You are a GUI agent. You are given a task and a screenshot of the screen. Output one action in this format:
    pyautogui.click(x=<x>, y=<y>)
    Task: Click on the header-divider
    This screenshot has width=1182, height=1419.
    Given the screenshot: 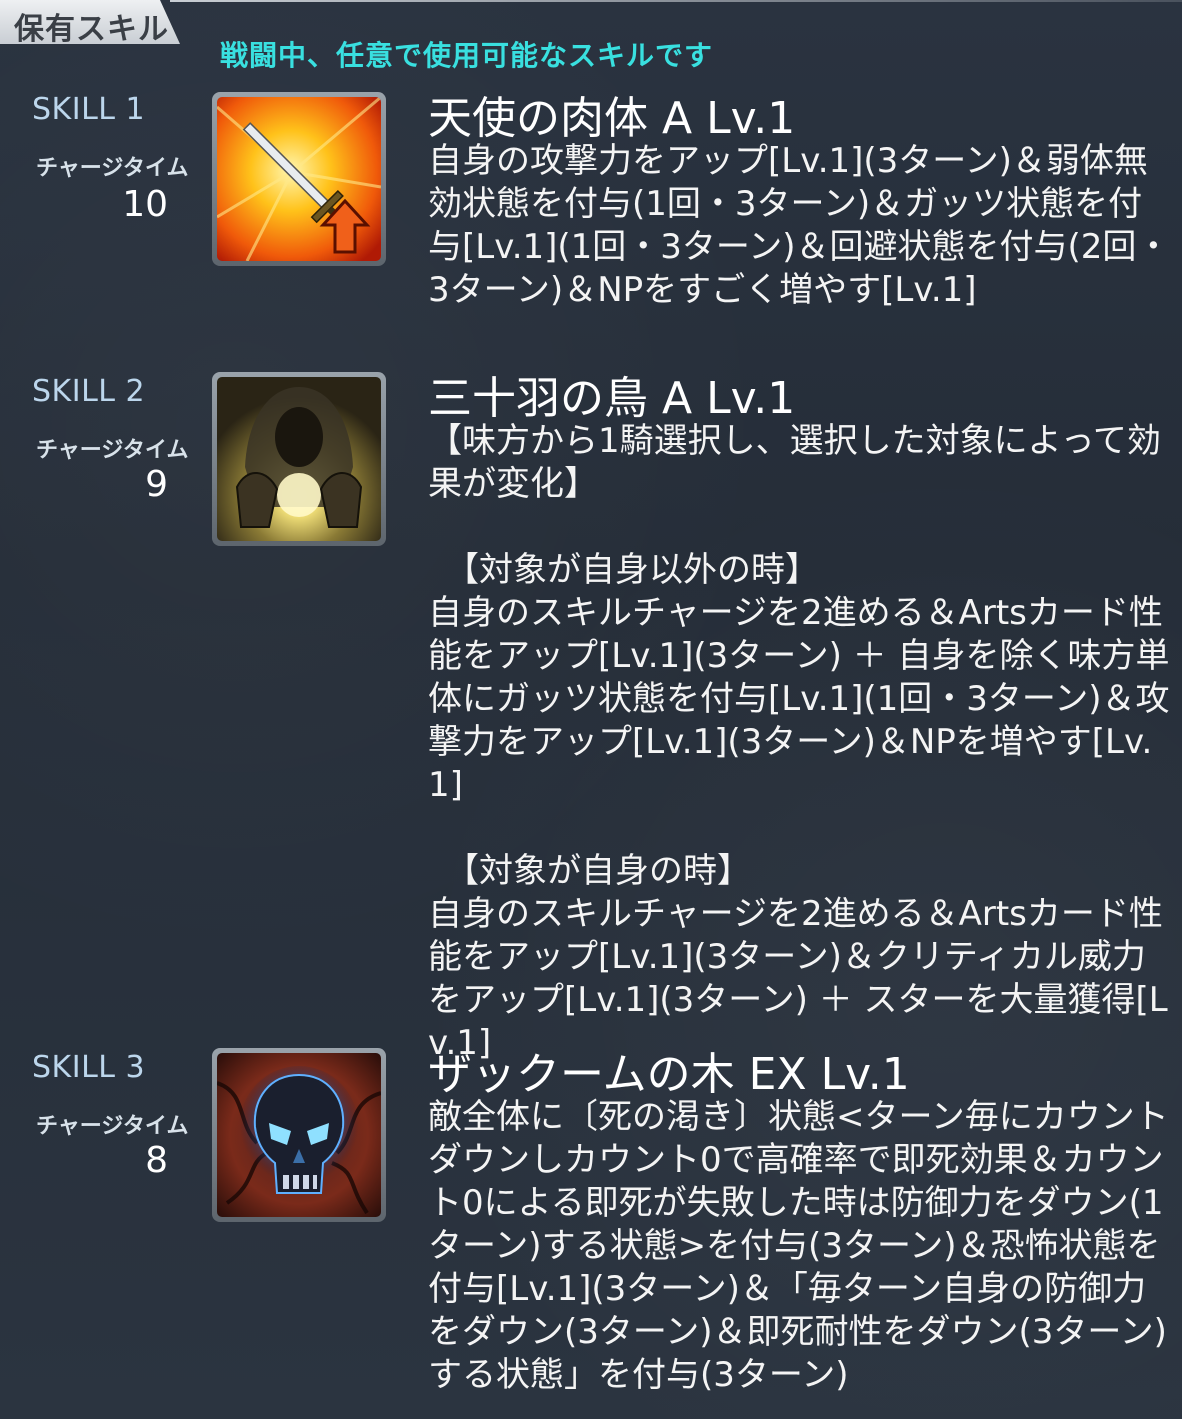 What is the action you would take?
    pyautogui.click(x=676, y=1)
    